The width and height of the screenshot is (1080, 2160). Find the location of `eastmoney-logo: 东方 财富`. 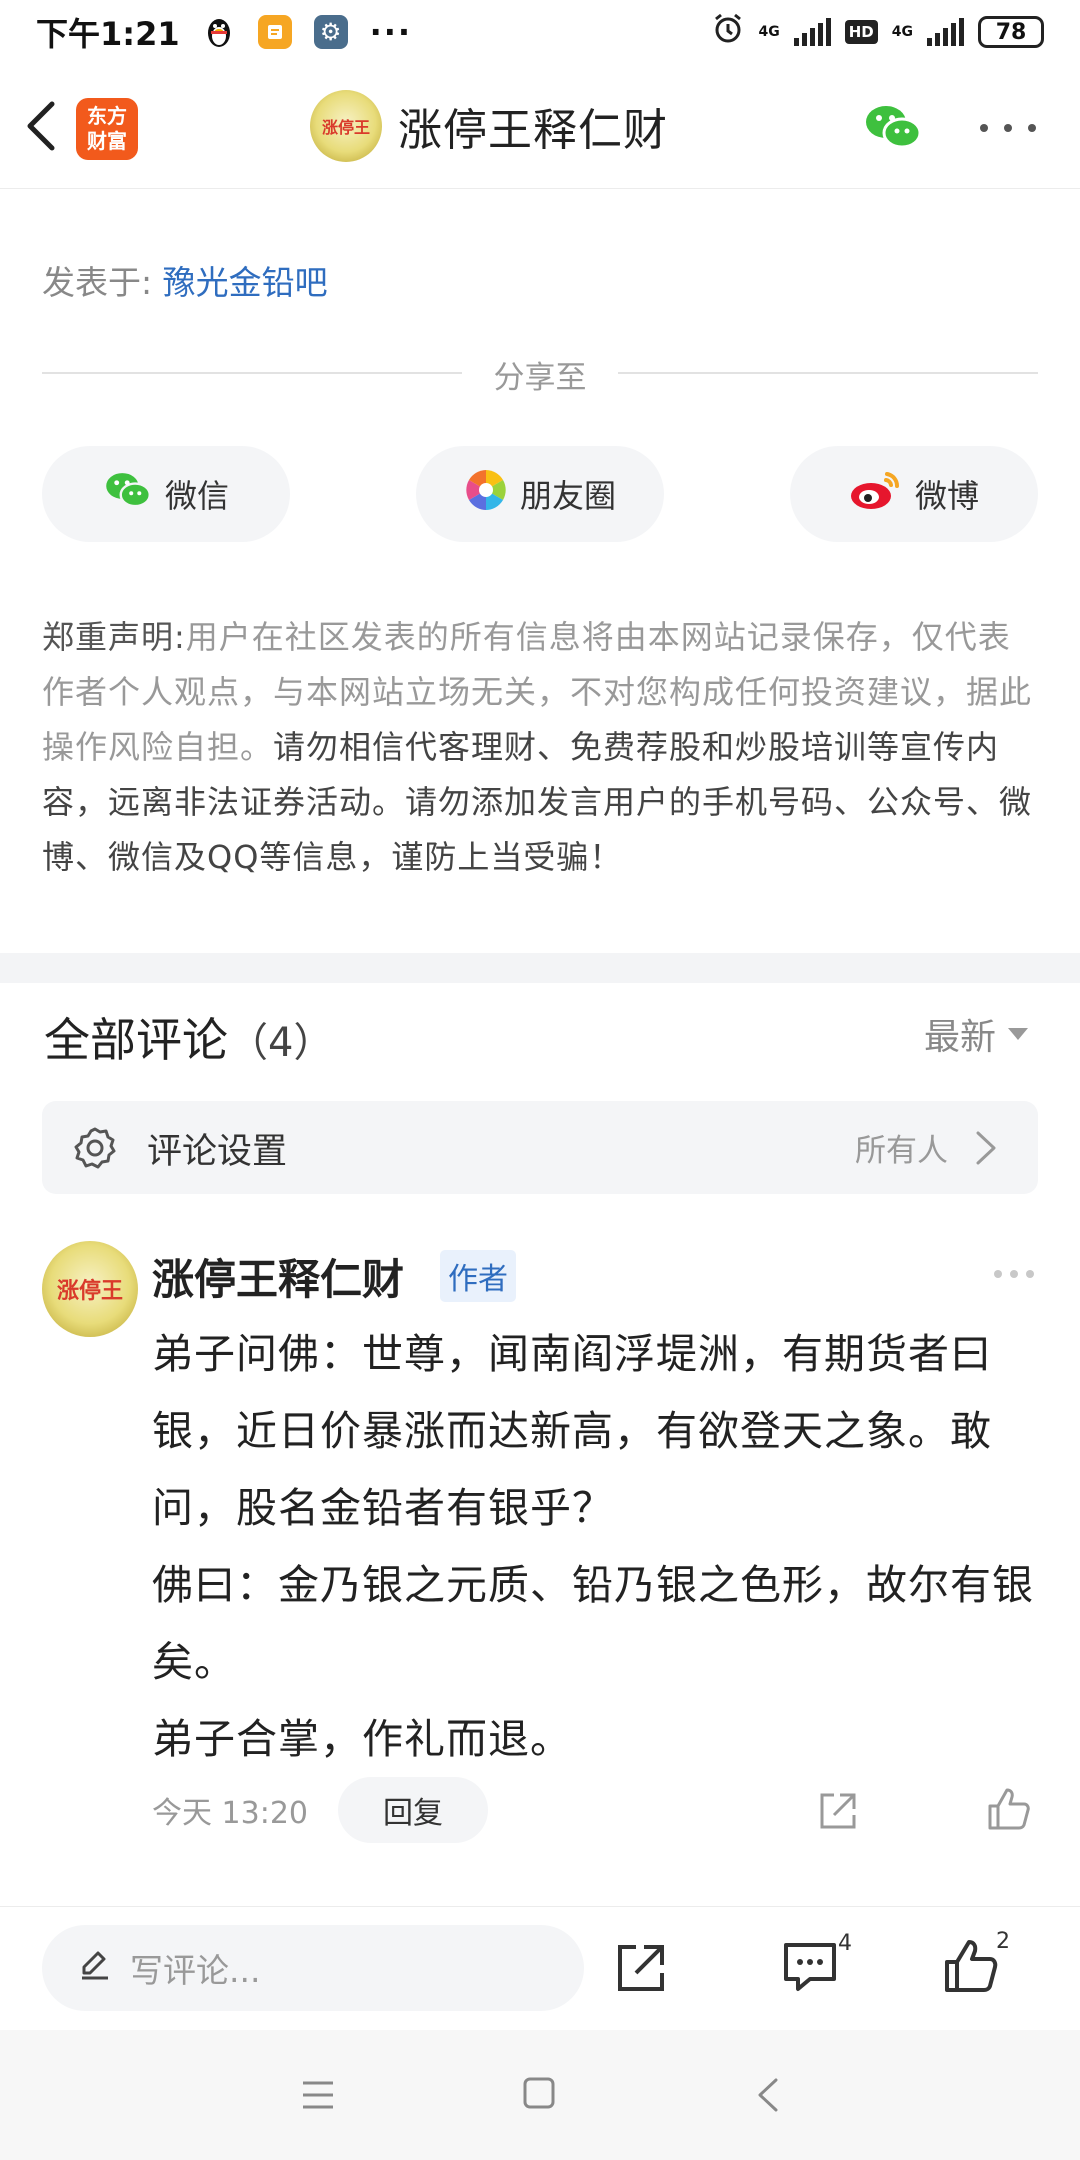

eastmoney-logo: 东方 财富 is located at coordinates (107, 129).